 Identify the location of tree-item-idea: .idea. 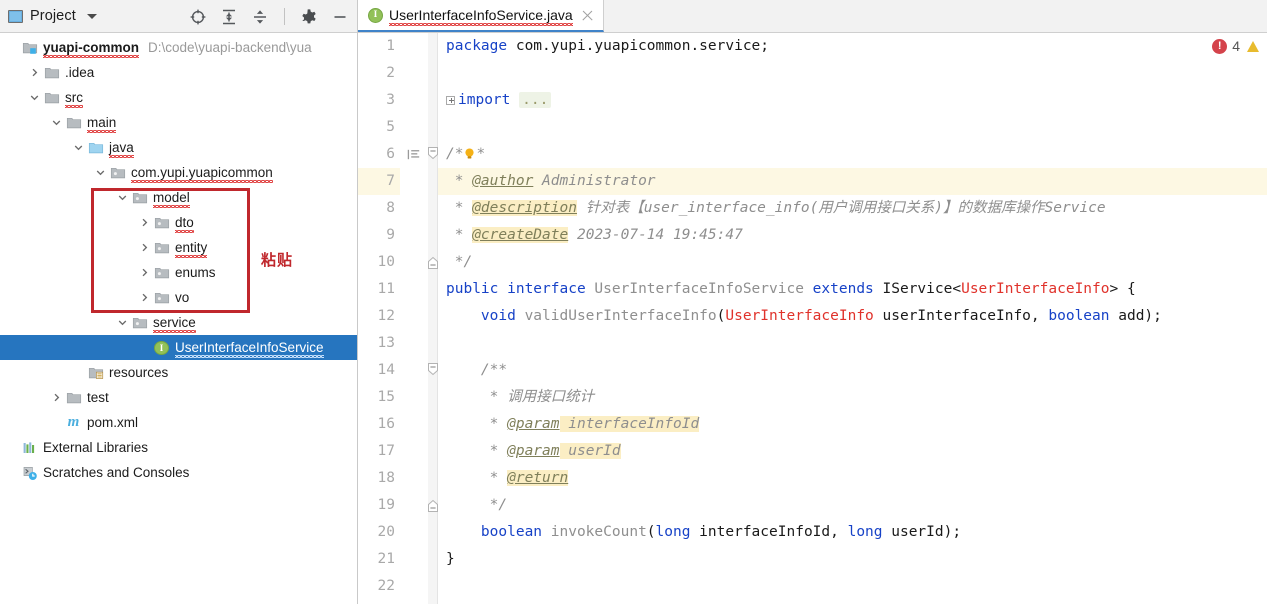
(178, 72).